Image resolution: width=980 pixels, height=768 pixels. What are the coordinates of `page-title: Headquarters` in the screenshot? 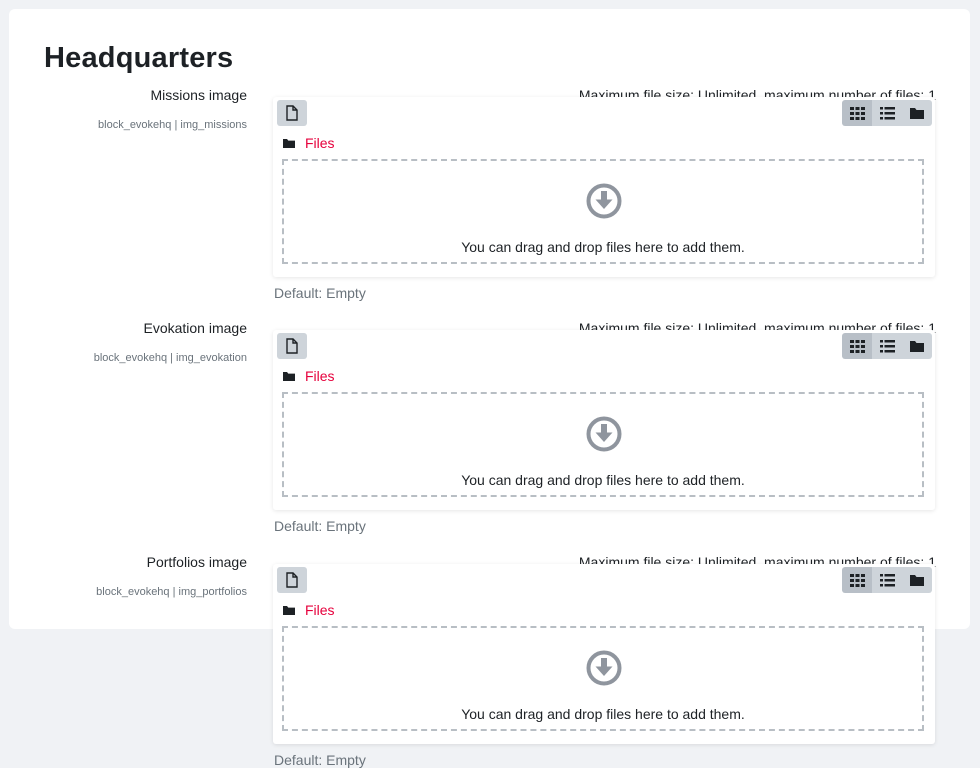 It's located at (139, 58).